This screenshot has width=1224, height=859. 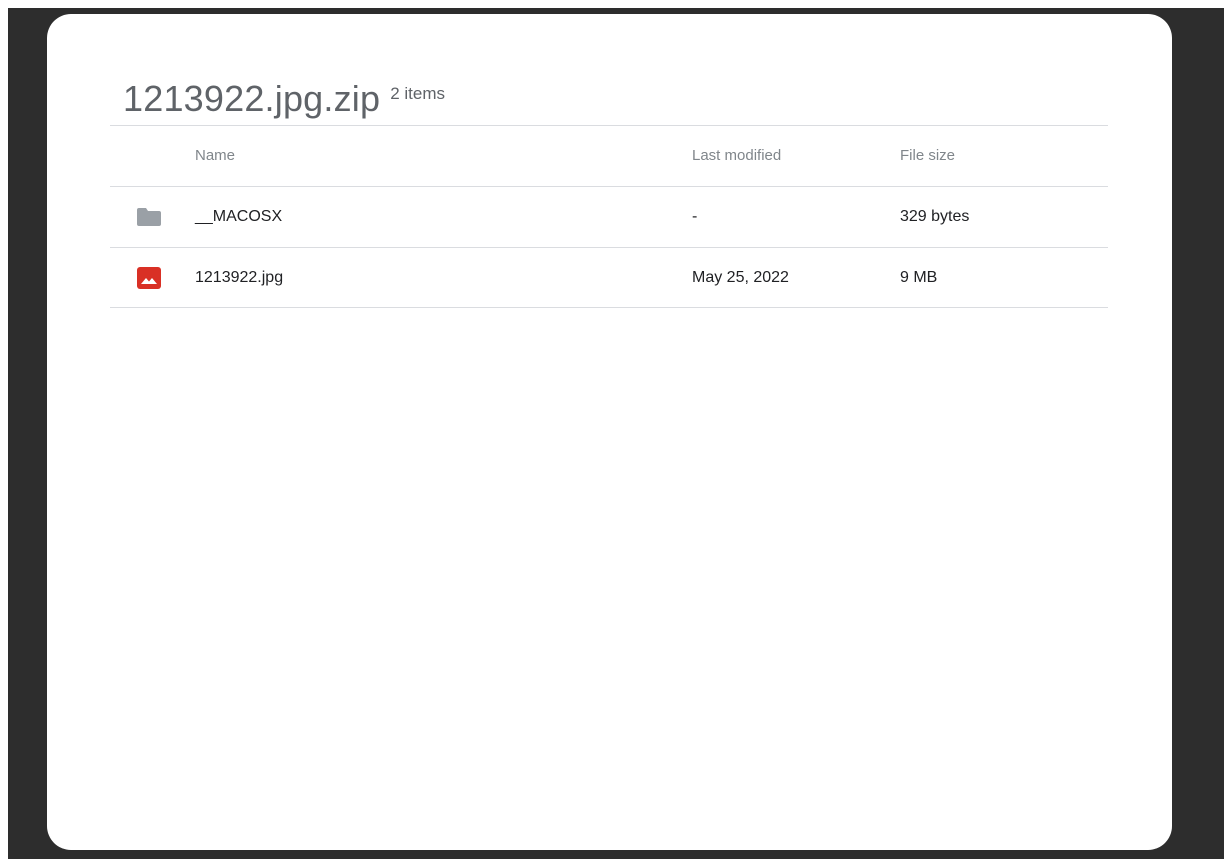 What do you see at coordinates (609, 155) in the screenshot?
I see `table-header-row: Name Last modified File size` at bounding box center [609, 155].